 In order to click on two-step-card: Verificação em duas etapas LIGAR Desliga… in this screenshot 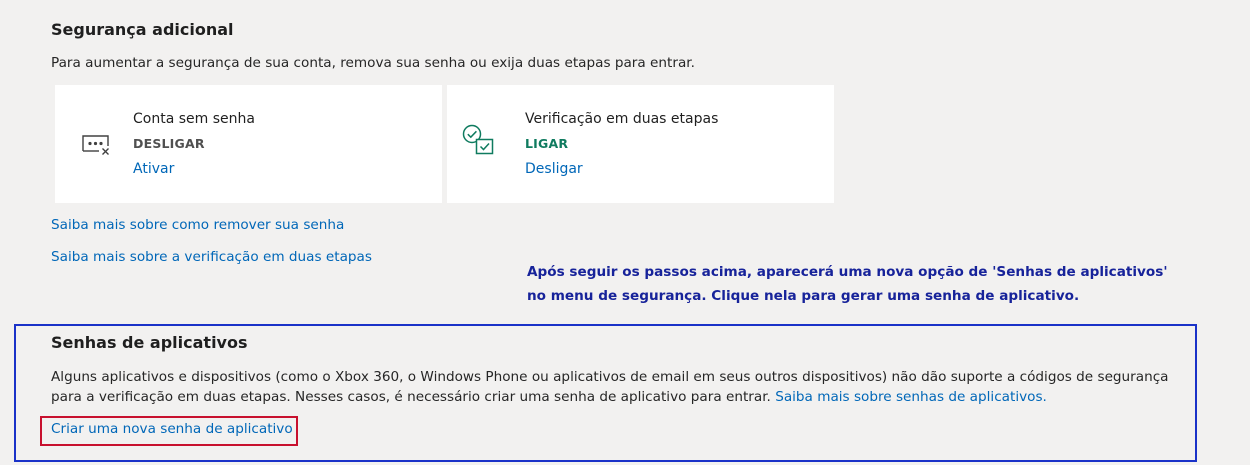, I will do `click(640, 144)`.